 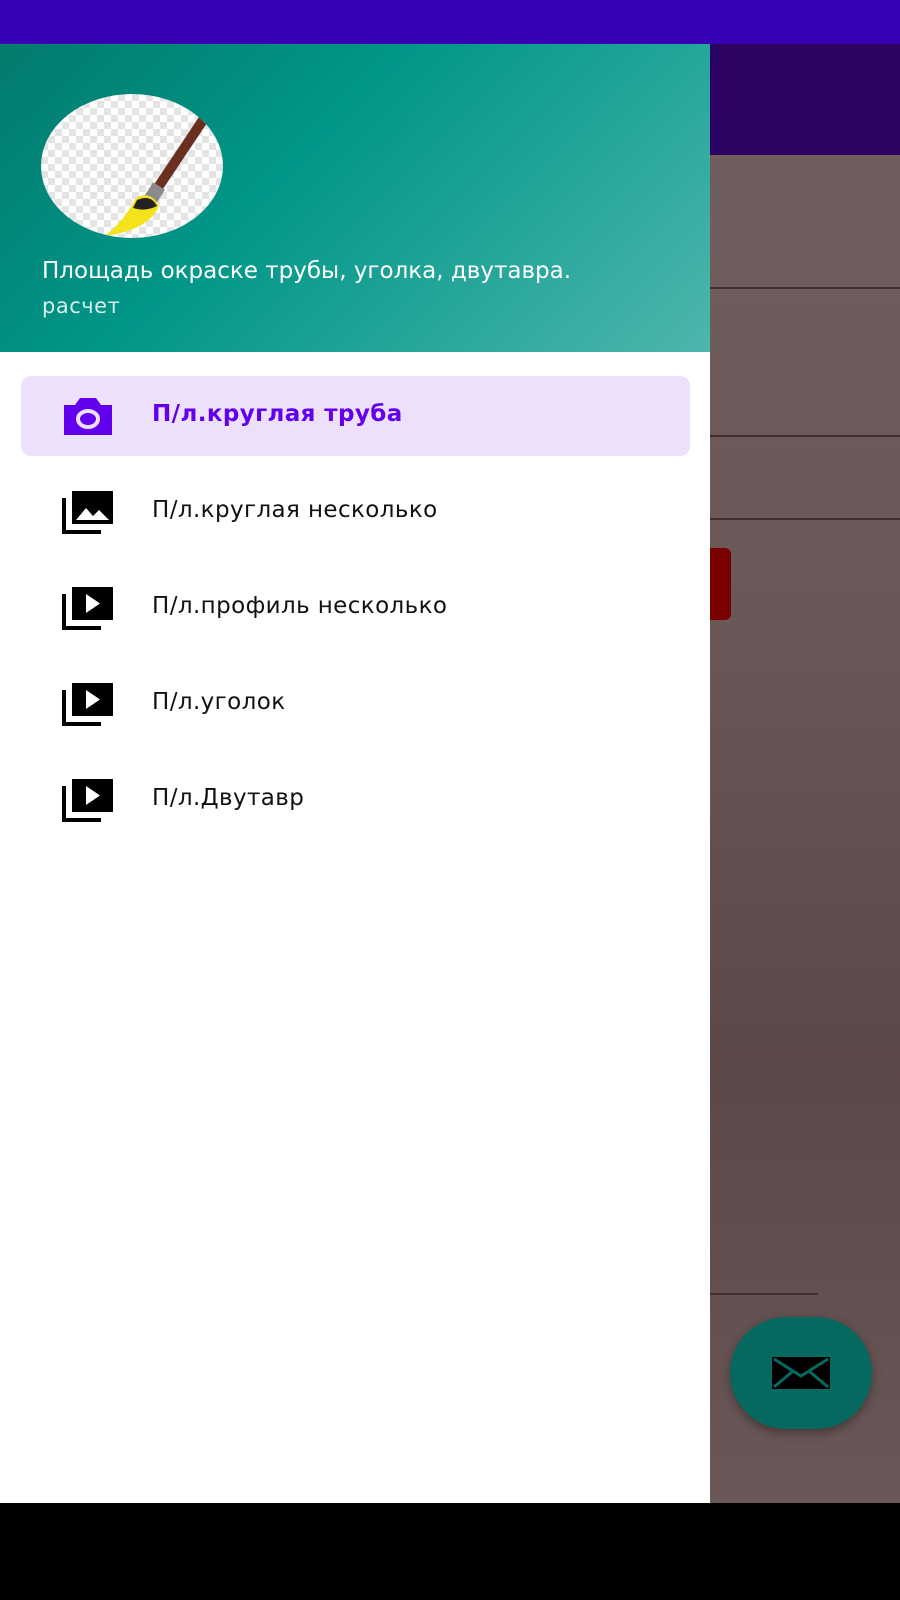 I want to click on menu-item-label: П/л.круглая несколько, so click(x=295, y=510).